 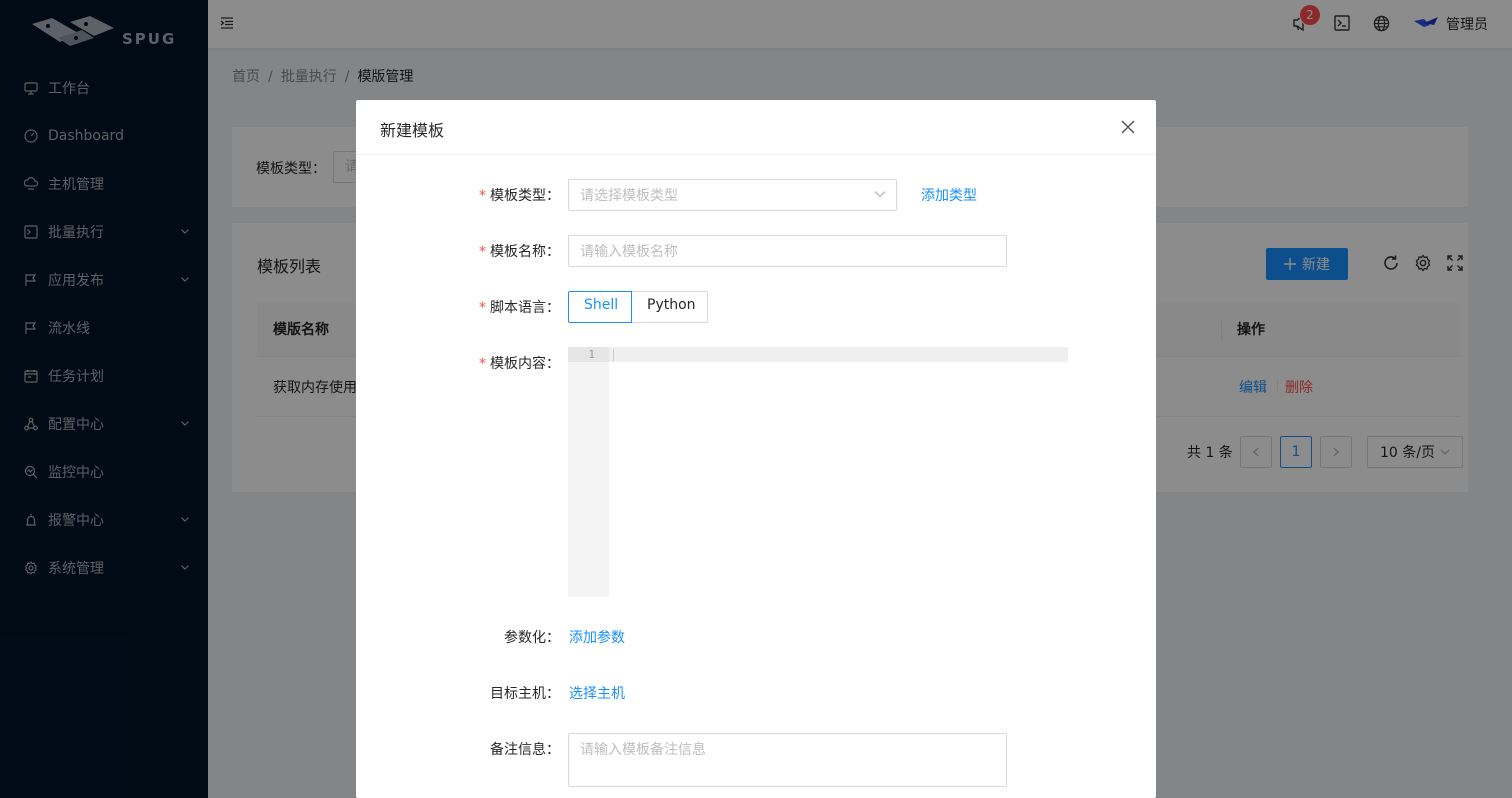 What do you see at coordinates (525, 638) in the screenshot?
I see `params-label-text: 参数化` at bounding box center [525, 638].